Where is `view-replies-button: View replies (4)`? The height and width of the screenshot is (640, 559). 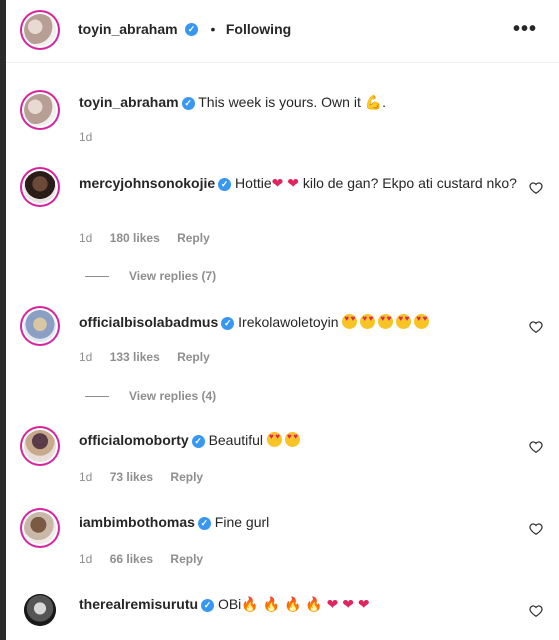
view-replies-button: View replies (4) is located at coordinates (150, 396).